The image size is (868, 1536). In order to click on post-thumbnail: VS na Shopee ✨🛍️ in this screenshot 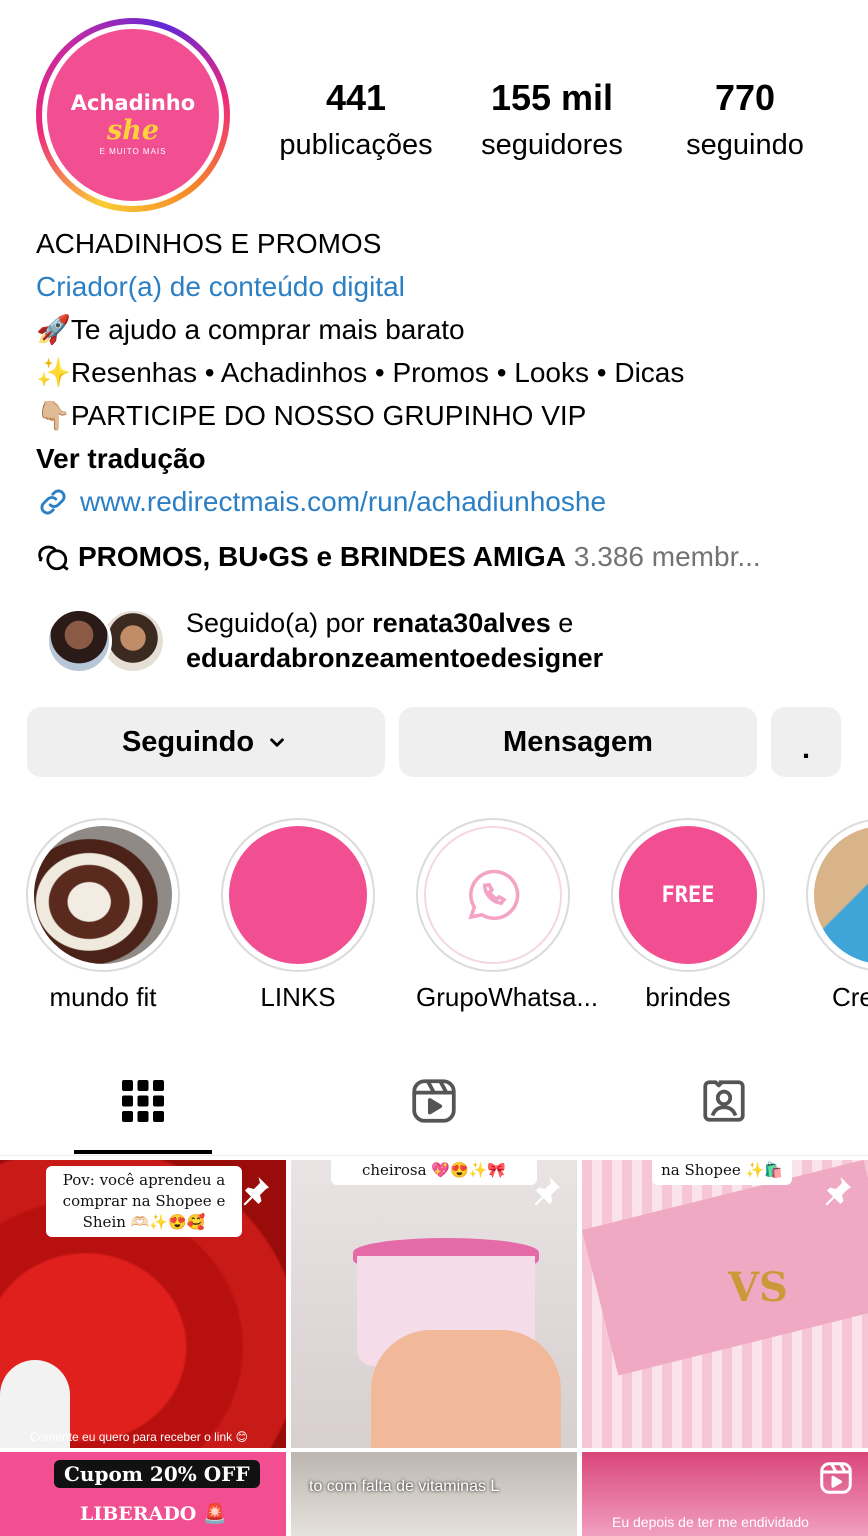, I will do `click(725, 1304)`.